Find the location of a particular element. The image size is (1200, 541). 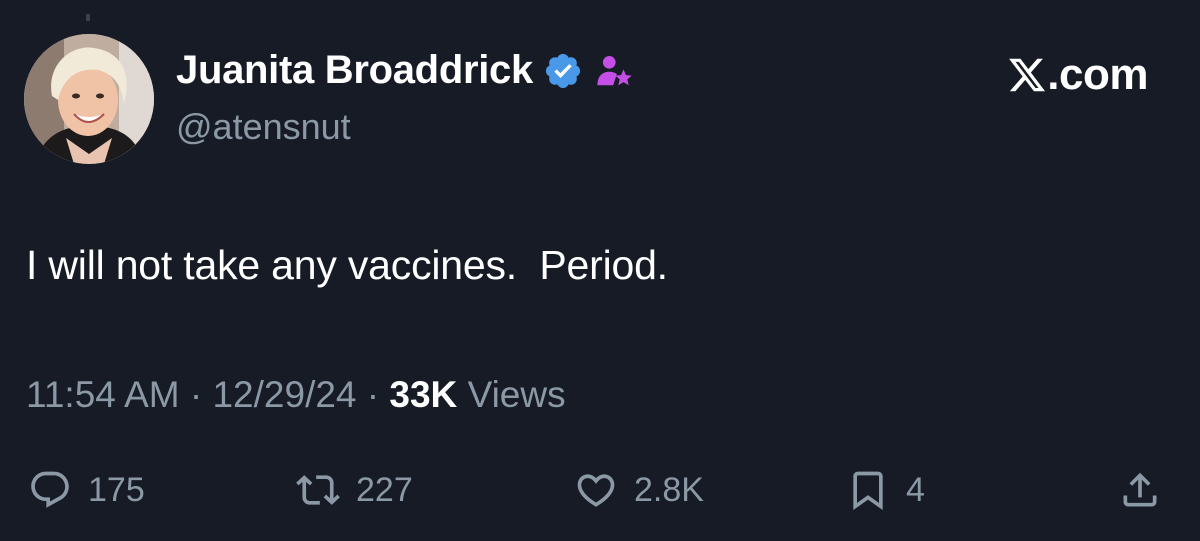

x-com-brand: .com is located at coordinates (1077, 75).